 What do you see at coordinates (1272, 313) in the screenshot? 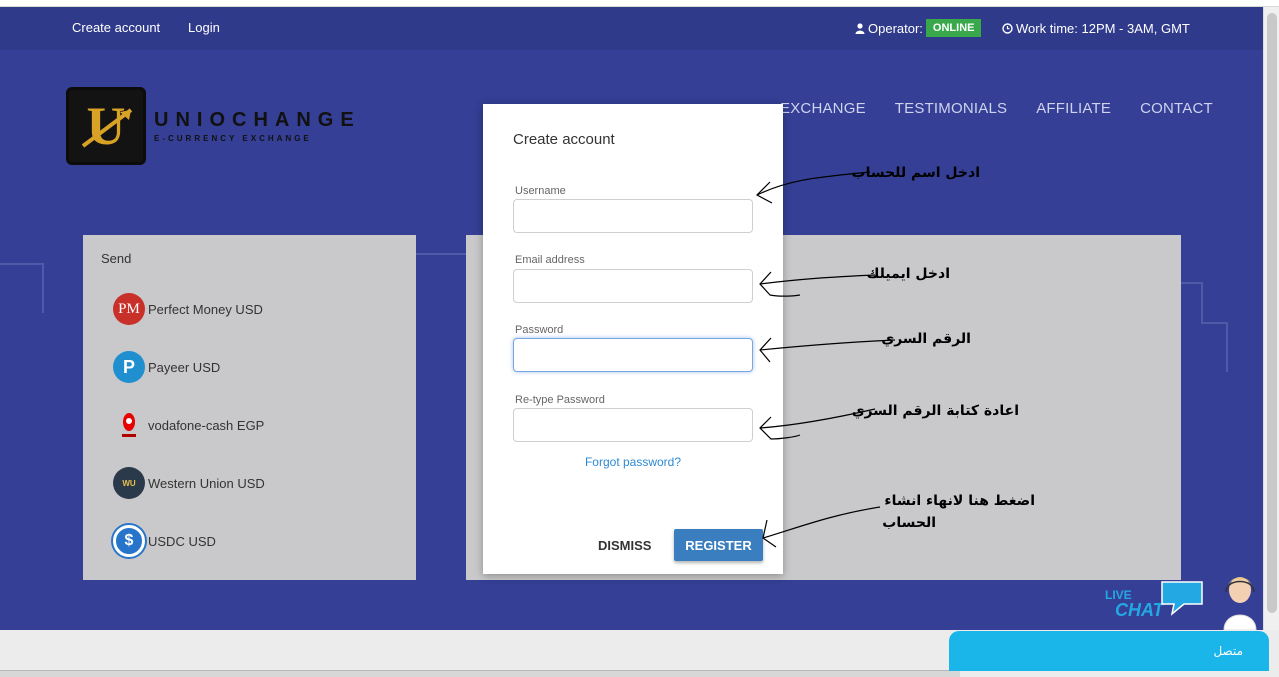
I see `scrollbar-thumb` at bounding box center [1272, 313].